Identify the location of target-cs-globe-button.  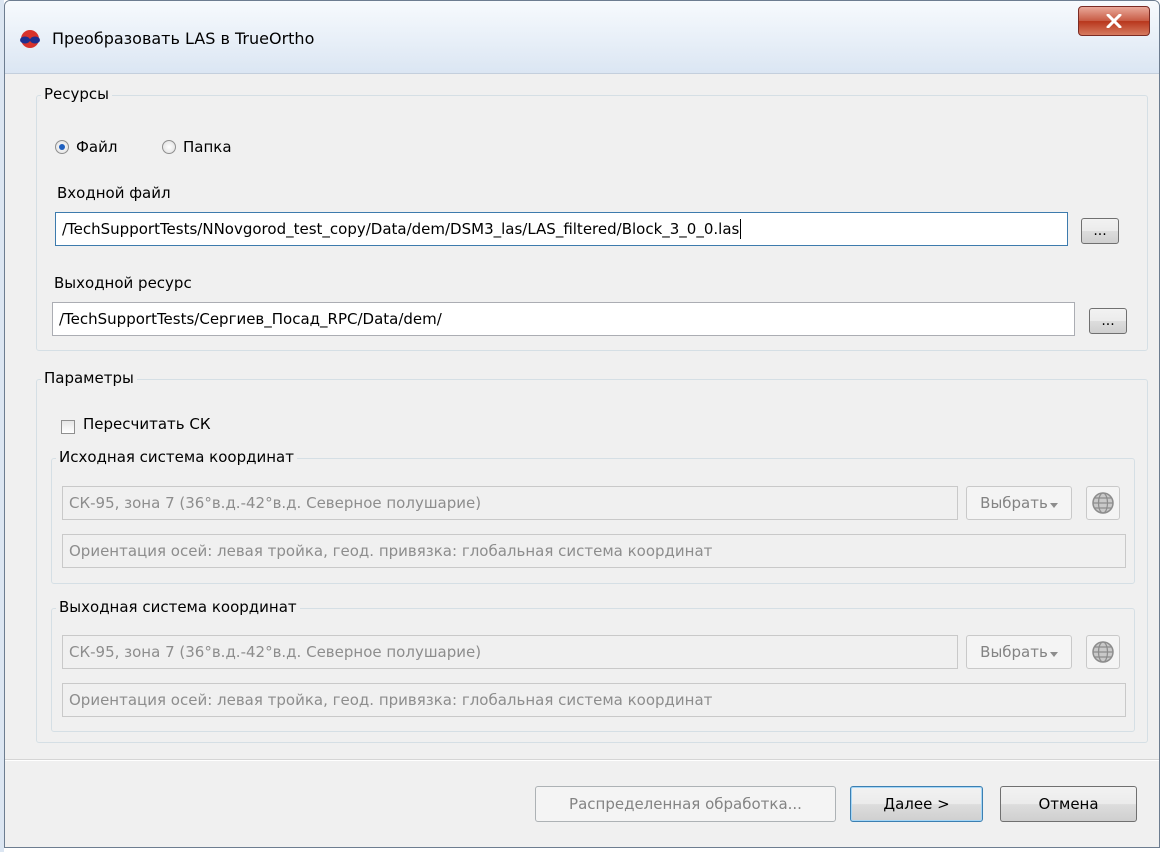
(1103, 652).